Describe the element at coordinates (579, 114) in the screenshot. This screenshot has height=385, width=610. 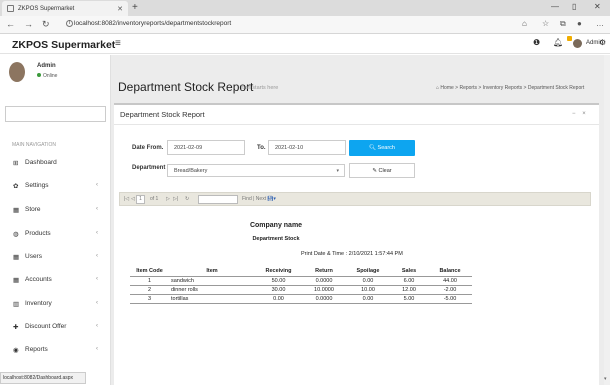
I see `box-tools: − ×` at that location.